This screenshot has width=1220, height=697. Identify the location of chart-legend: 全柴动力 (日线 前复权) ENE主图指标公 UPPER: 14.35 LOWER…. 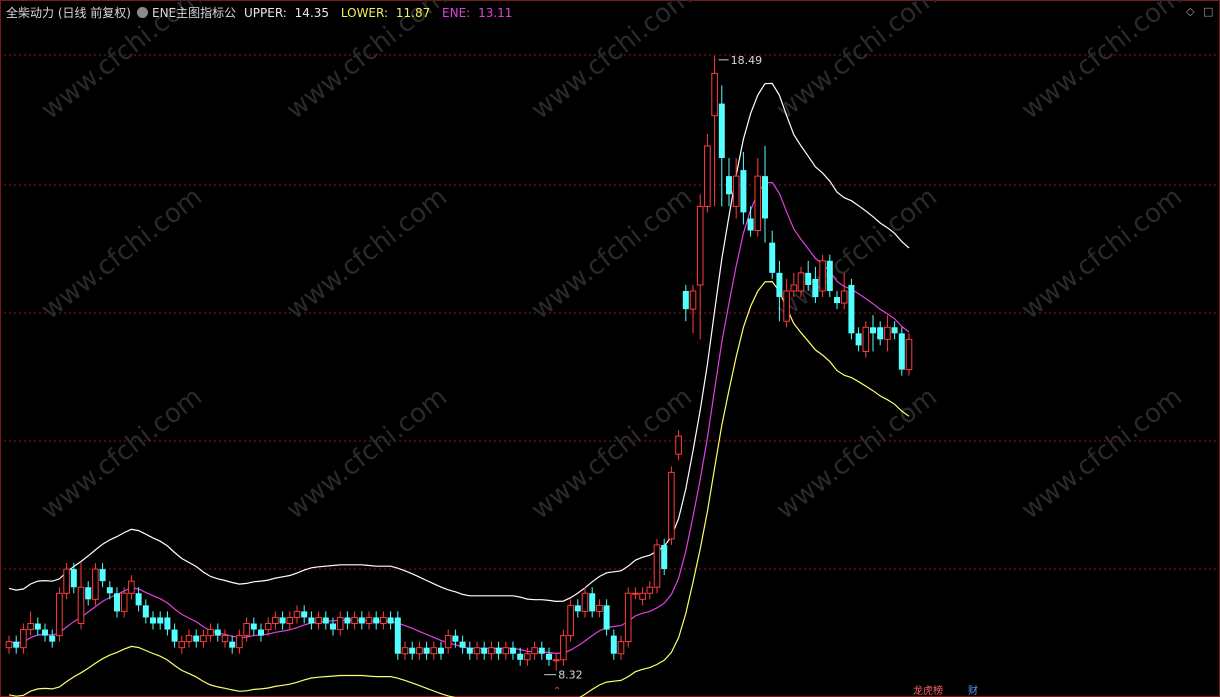
(263, 12).